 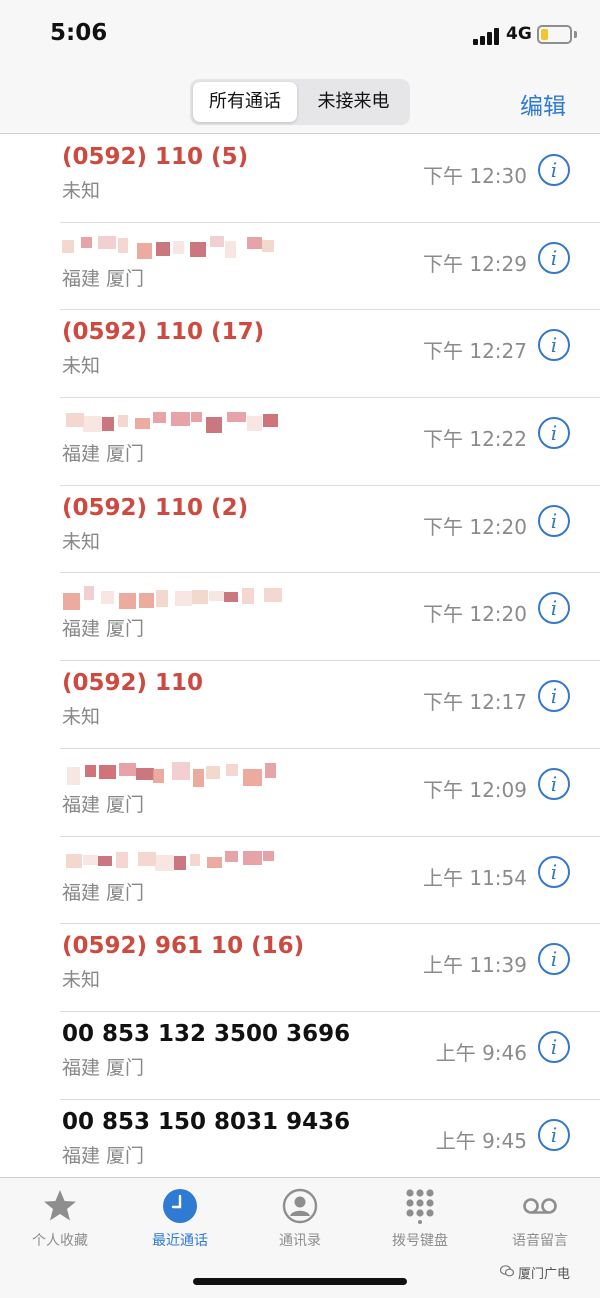 I want to click on caller-number: (0592) 110 (2), so click(x=155, y=507).